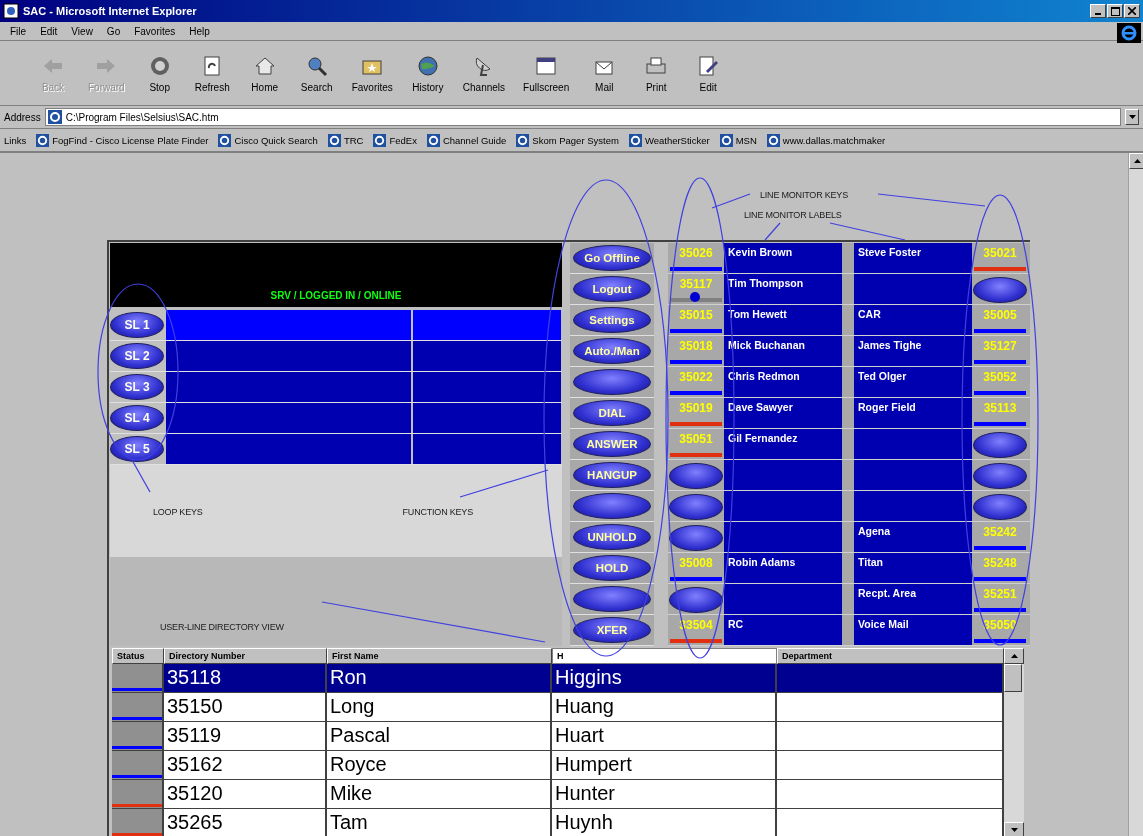  Describe the element at coordinates (567, 140) in the screenshot. I see `link: Skom Pager System` at that location.